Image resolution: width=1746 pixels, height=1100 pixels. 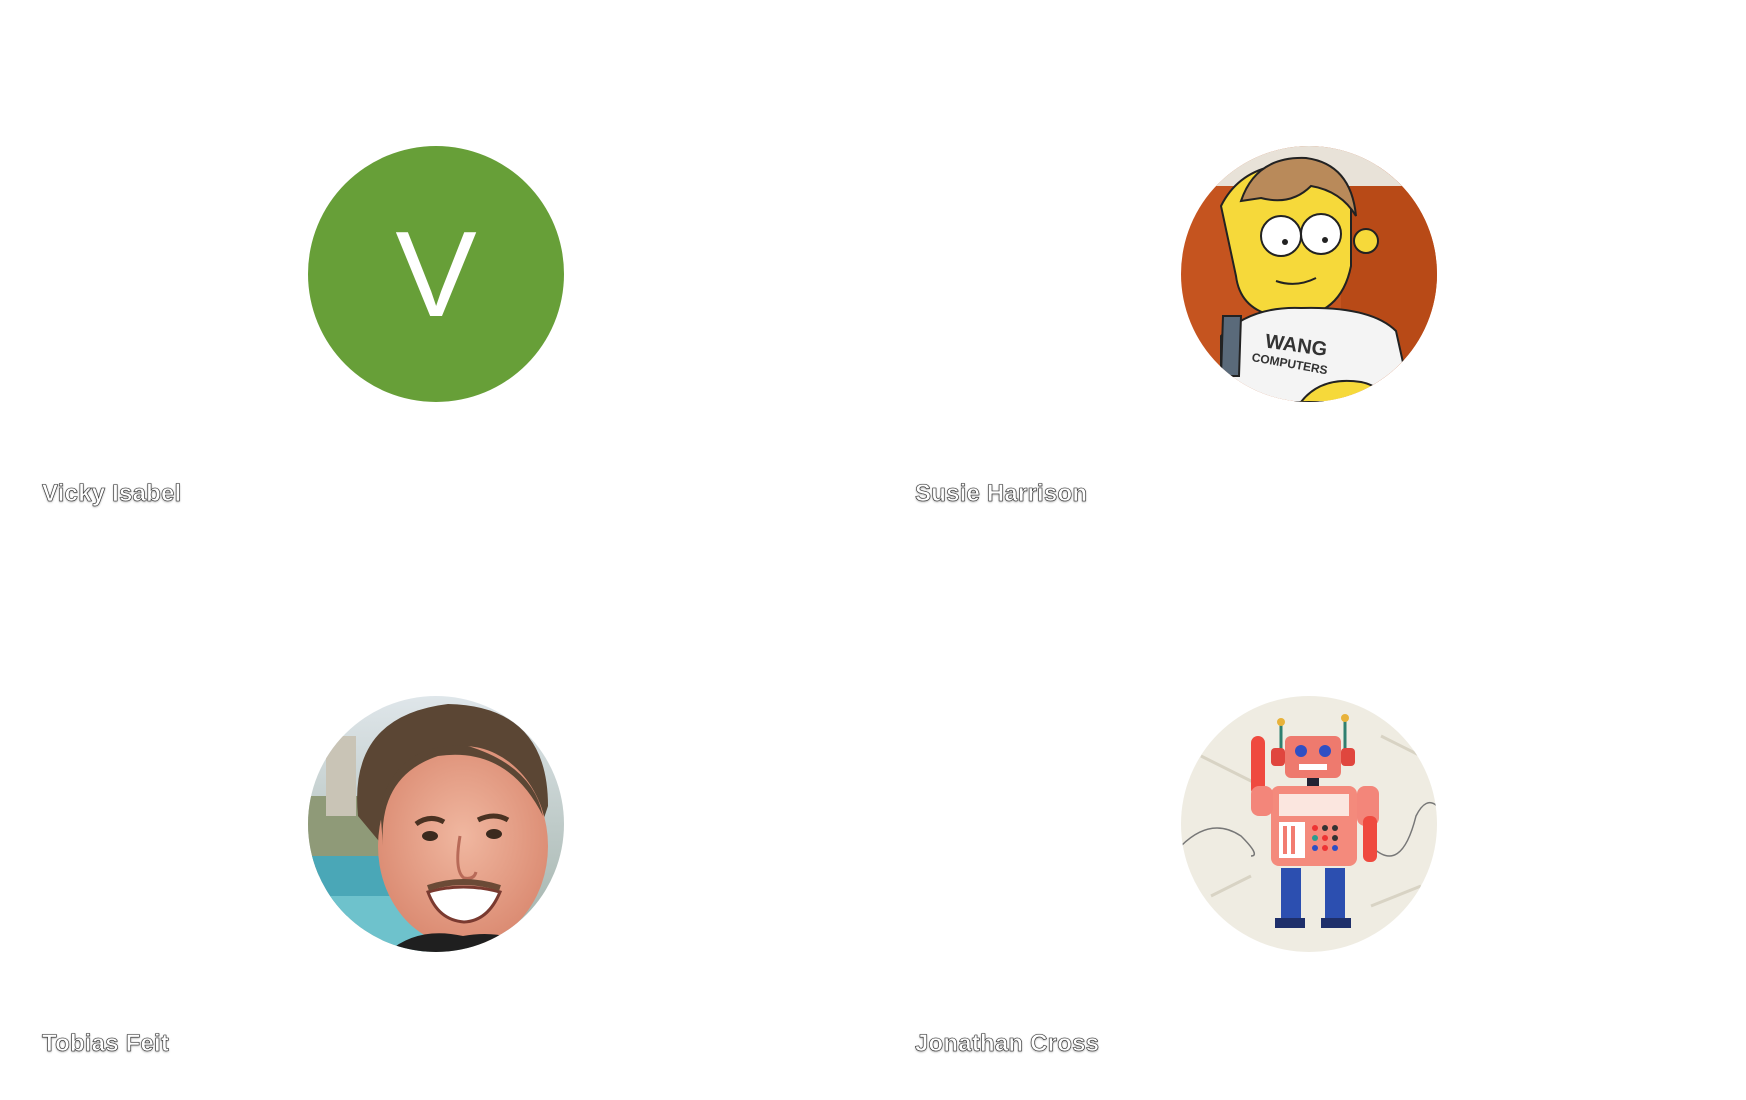 I want to click on robot-avatar-image, so click(x=1309, y=824).